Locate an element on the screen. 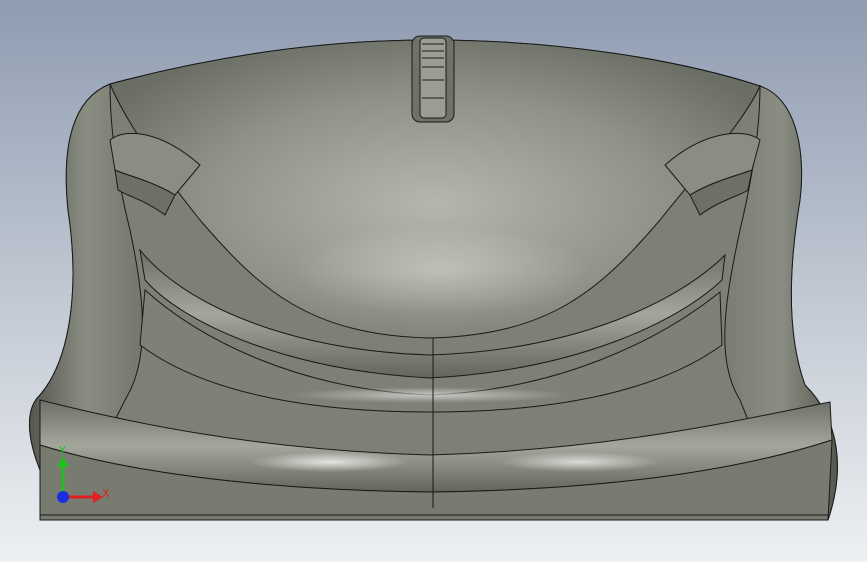 This screenshot has height=562, width=867. lower-band-highlight-right is located at coordinates (580, 462).